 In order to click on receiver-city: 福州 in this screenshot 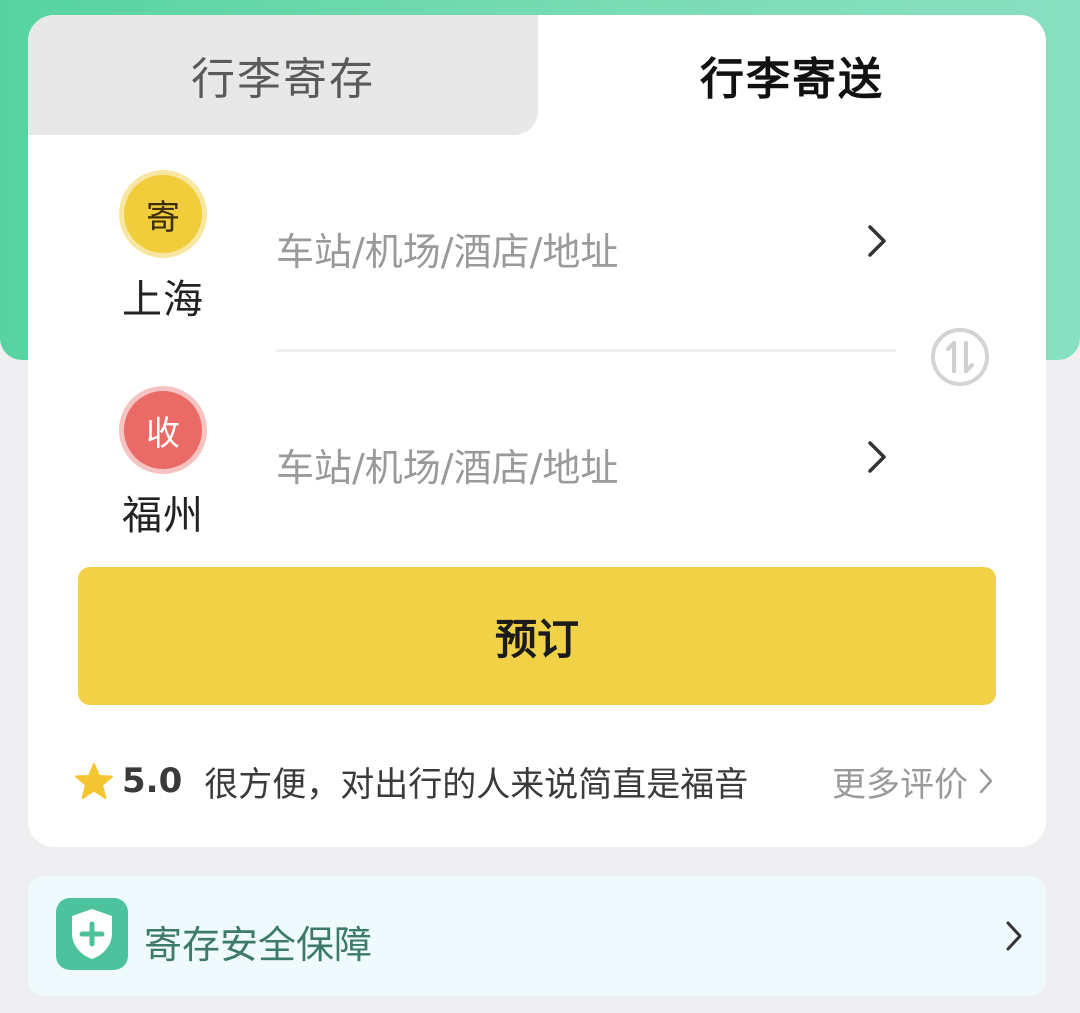, I will do `click(163, 512)`.